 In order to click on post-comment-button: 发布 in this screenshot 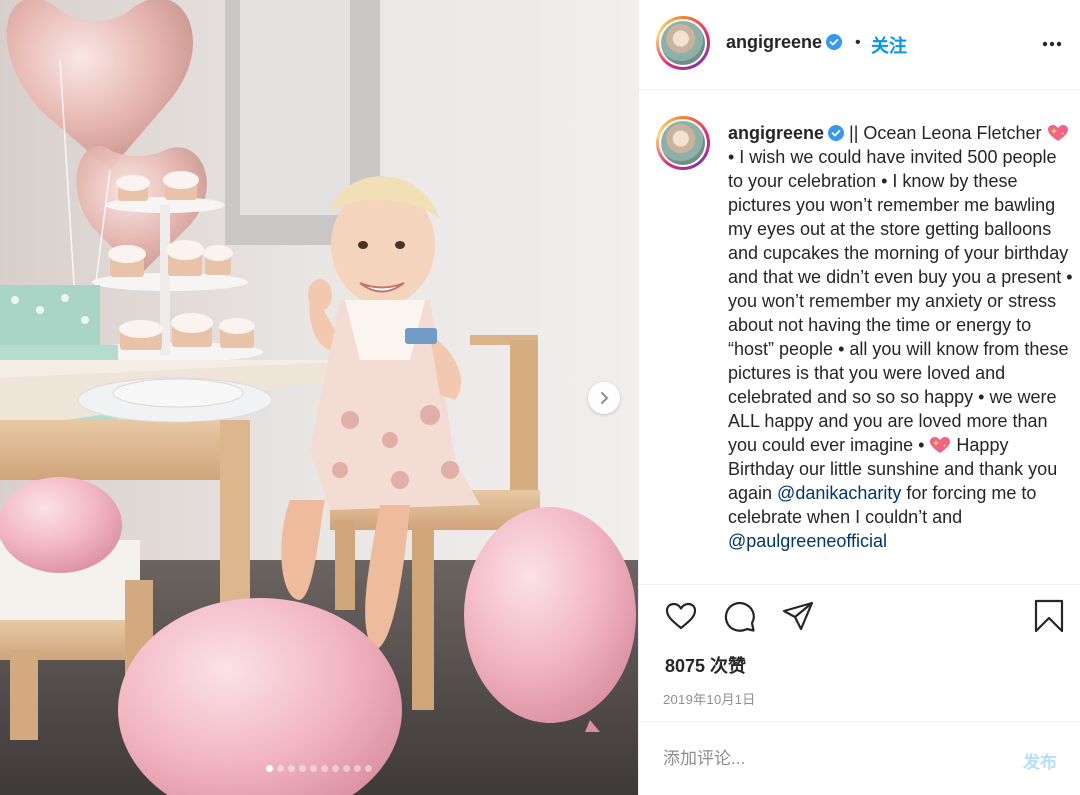, I will do `click(1040, 760)`.